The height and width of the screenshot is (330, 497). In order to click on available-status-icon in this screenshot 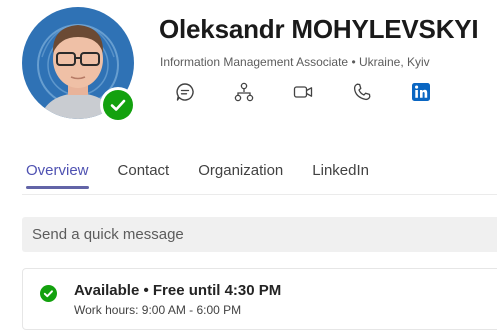, I will do `click(118, 105)`.